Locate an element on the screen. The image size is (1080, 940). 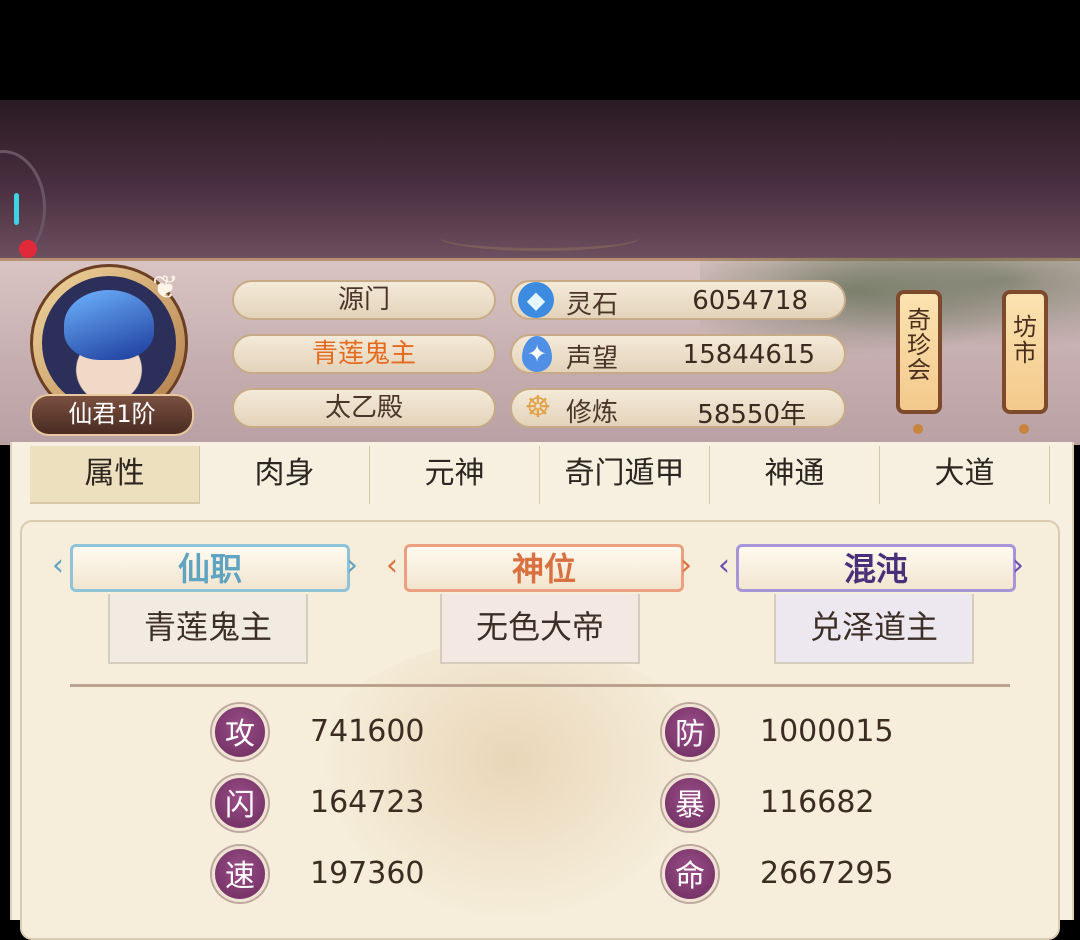
tab-body: 肉身 is located at coordinates (285, 475).